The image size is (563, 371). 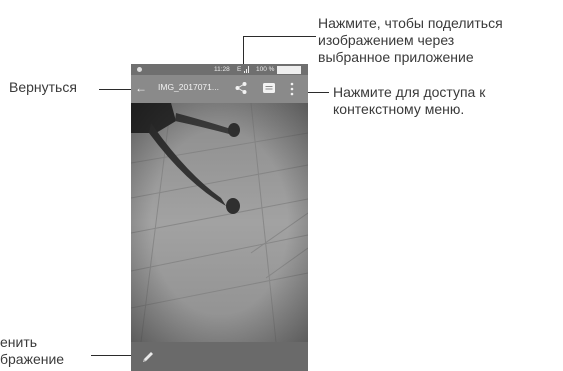 What do you see at coordinates (399, 109) in the screenshot?
I see `callout-menu-line-2: контекстному меню.` at bounding box center [399, 109].